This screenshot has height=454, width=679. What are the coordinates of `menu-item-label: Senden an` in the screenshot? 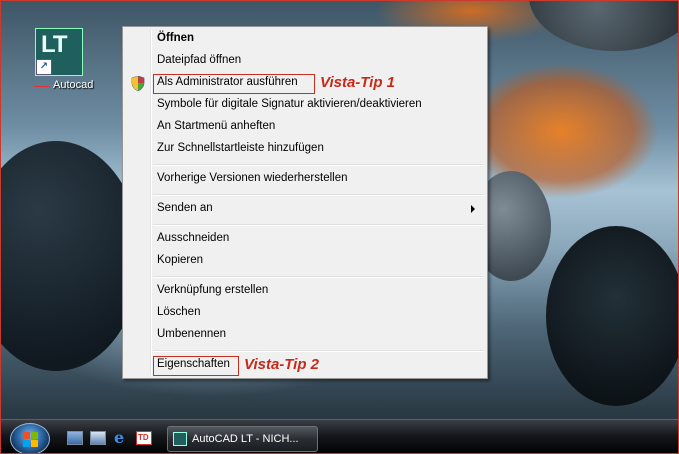 It's located at (185, 208).